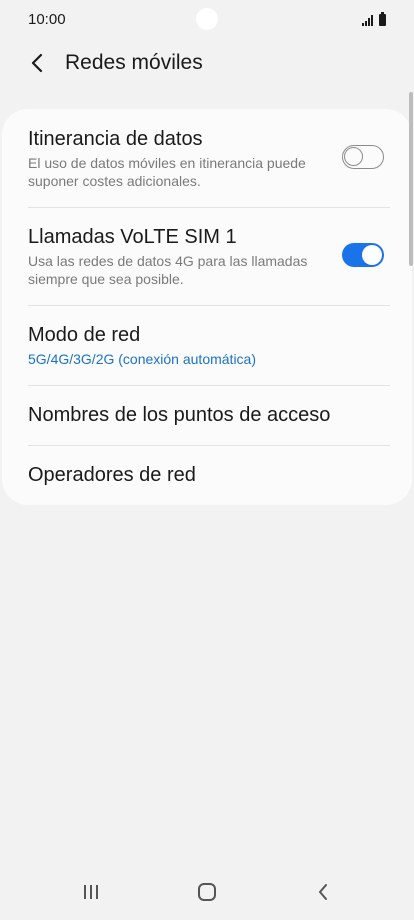 This screenshot has width=414, height=920. Describe the element at coordinates (132, 237) in the screenshot. I see `volte-title: Llamadas VoLTE SIM 1` at that location.